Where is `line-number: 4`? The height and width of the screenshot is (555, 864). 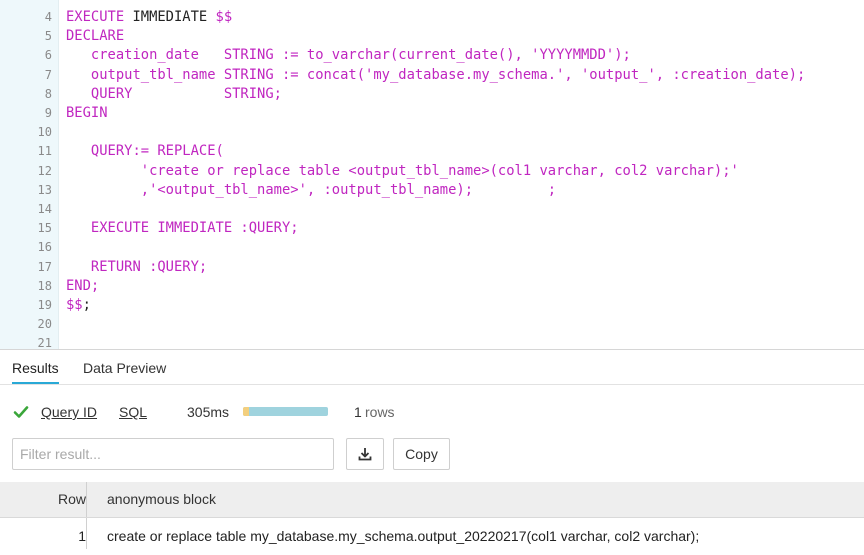
line-number: 4 is located at coordinates (48, 17).